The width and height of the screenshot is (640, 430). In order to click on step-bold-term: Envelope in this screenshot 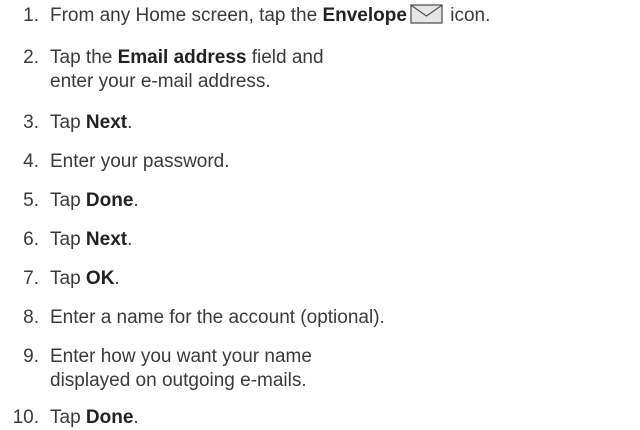, I will do `click(364, 15)`.